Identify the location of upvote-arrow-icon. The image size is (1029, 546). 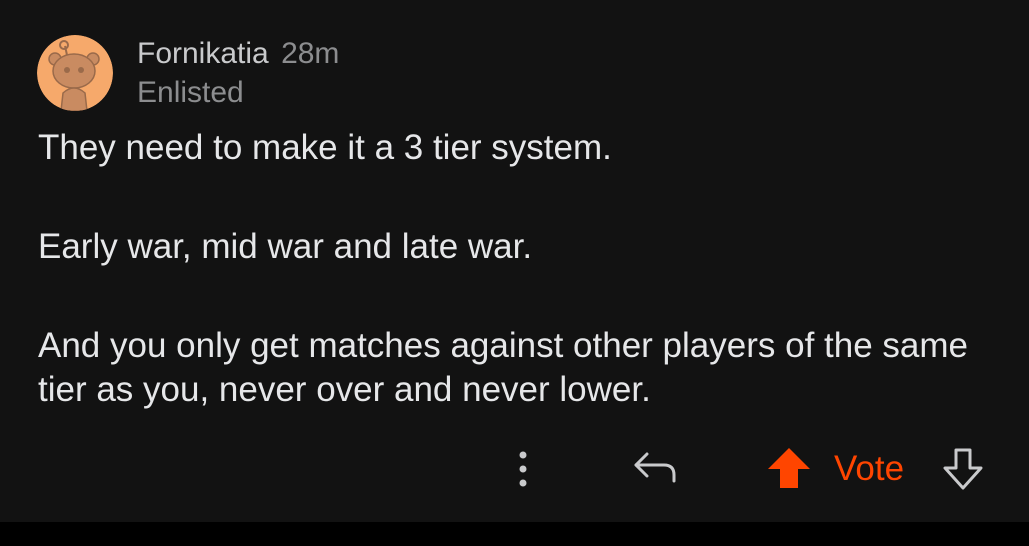
(789, 468).